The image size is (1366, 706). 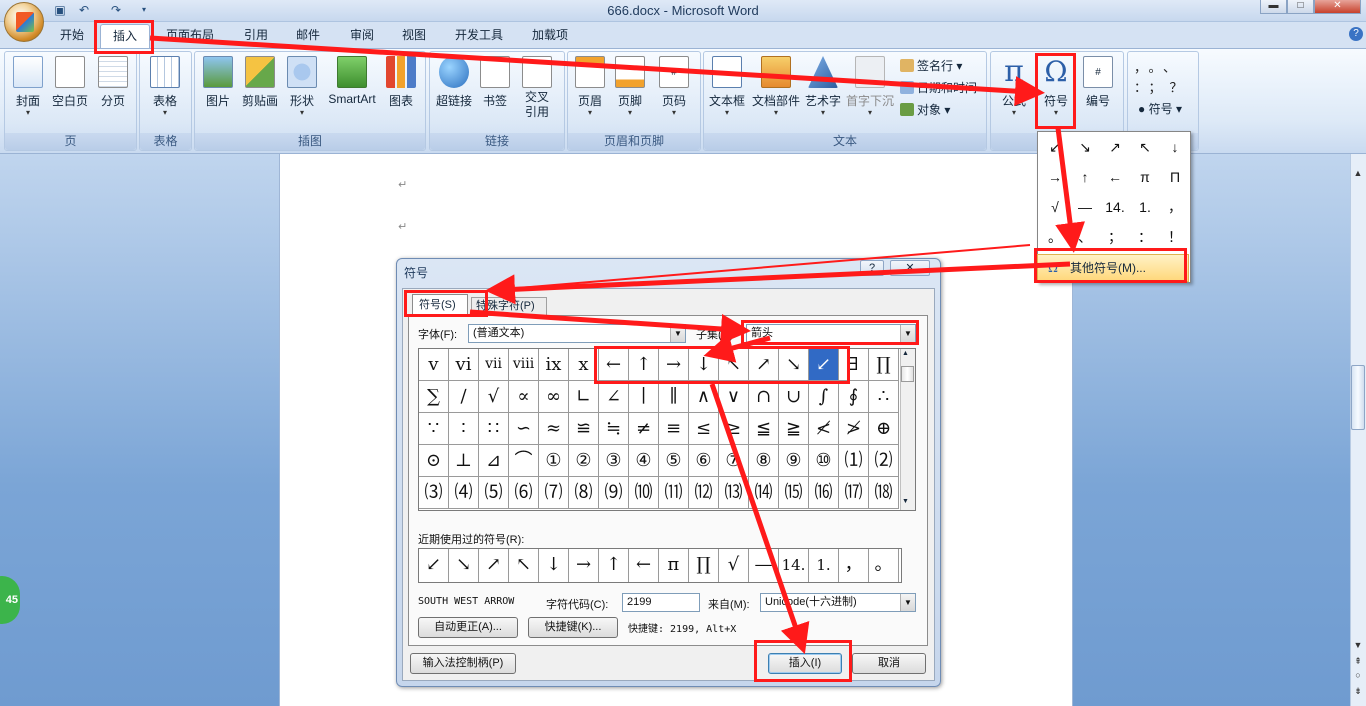 I want to click on arrow-to-insert-button, so click(x=759, y=519).